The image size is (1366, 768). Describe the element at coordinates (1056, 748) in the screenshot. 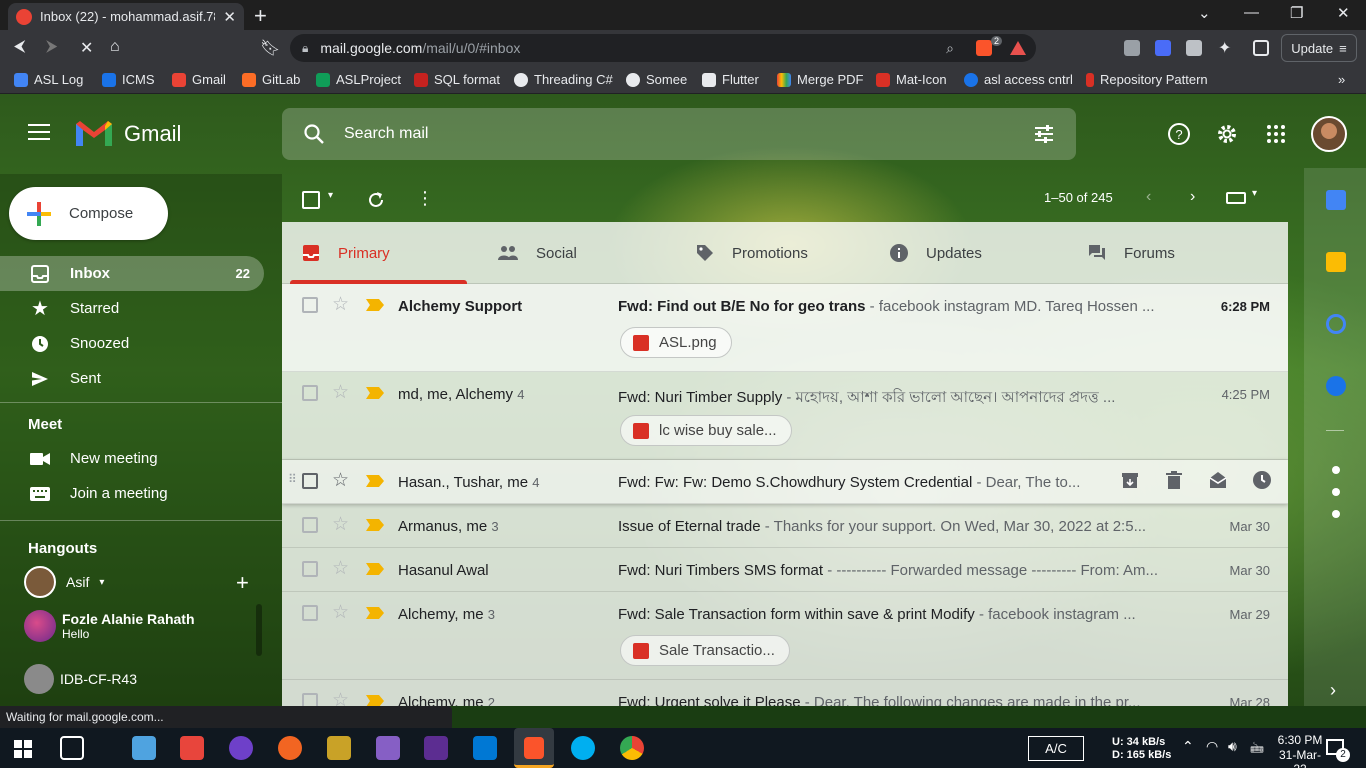

I see `ac-indicator: A/C` at that location.